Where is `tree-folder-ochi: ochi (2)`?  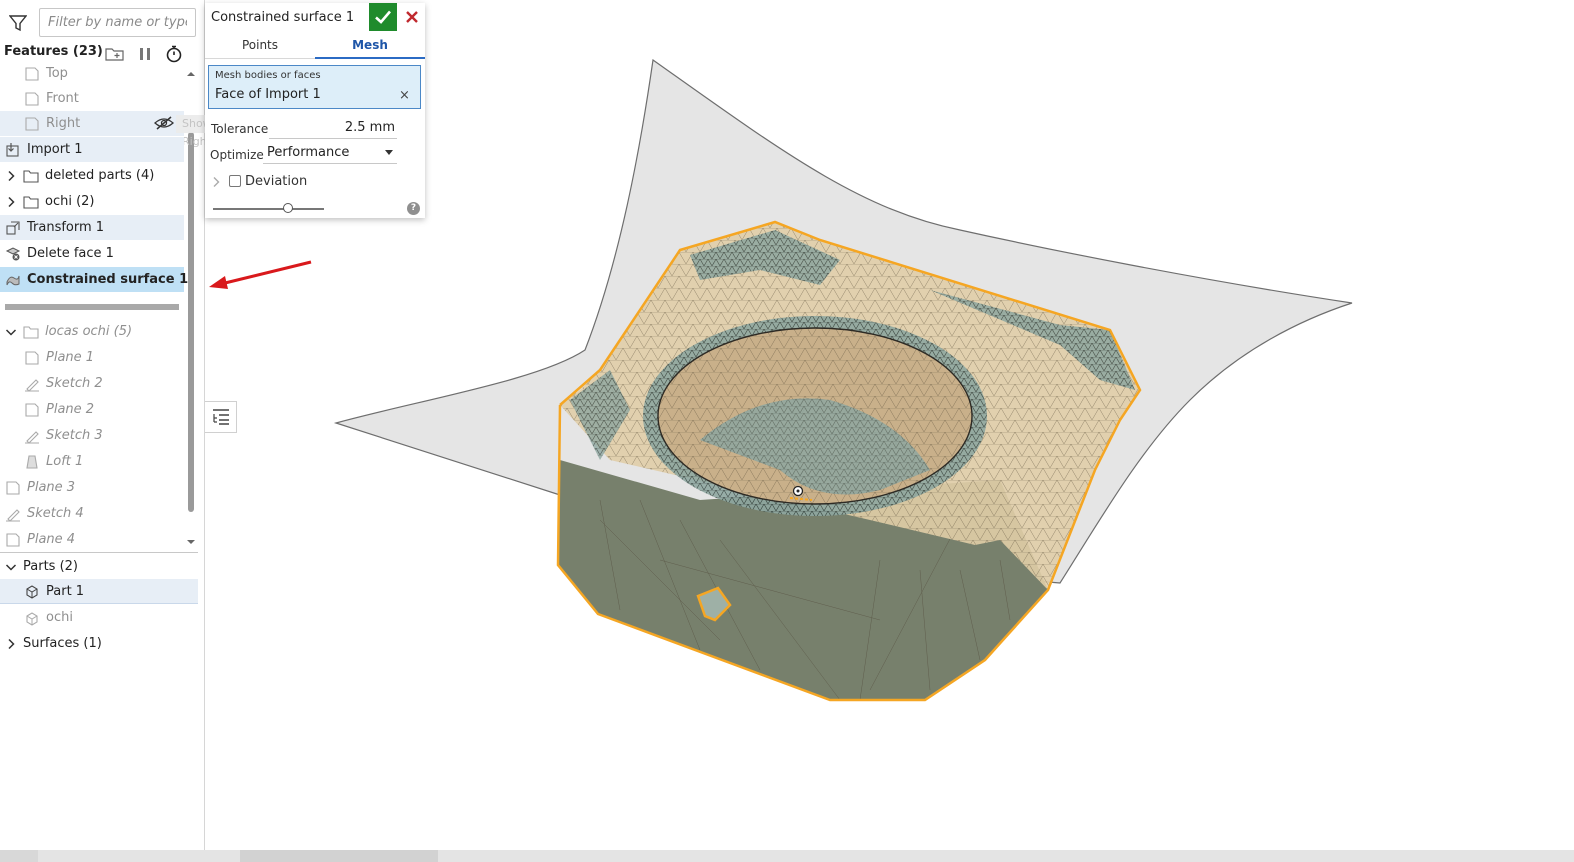 tree-folder-ochi: ochi (2) is located at coordinates (92, 201).